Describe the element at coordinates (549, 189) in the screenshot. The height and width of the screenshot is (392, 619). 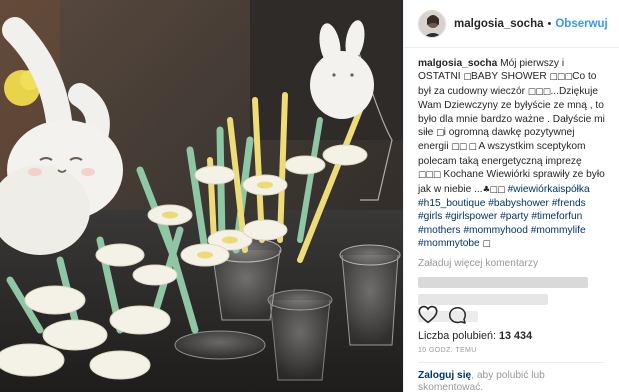
I see `hashtag-link: #wiewiórkaispółka` at that location.